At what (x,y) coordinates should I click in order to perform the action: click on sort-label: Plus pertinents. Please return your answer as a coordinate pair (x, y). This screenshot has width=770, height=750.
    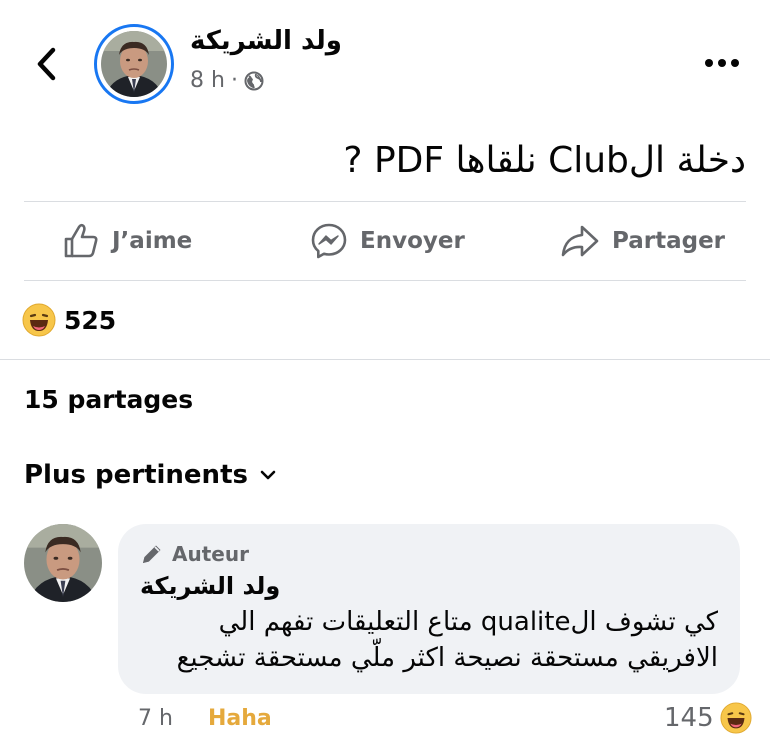
    Looking at the image, I should click on (136, 475).